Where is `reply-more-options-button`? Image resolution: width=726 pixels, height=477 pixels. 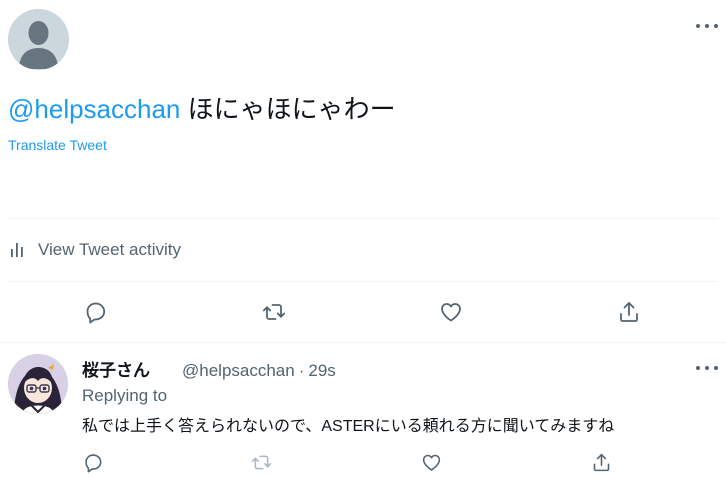 reply-more-options-button is located at coordinates (707, 368).